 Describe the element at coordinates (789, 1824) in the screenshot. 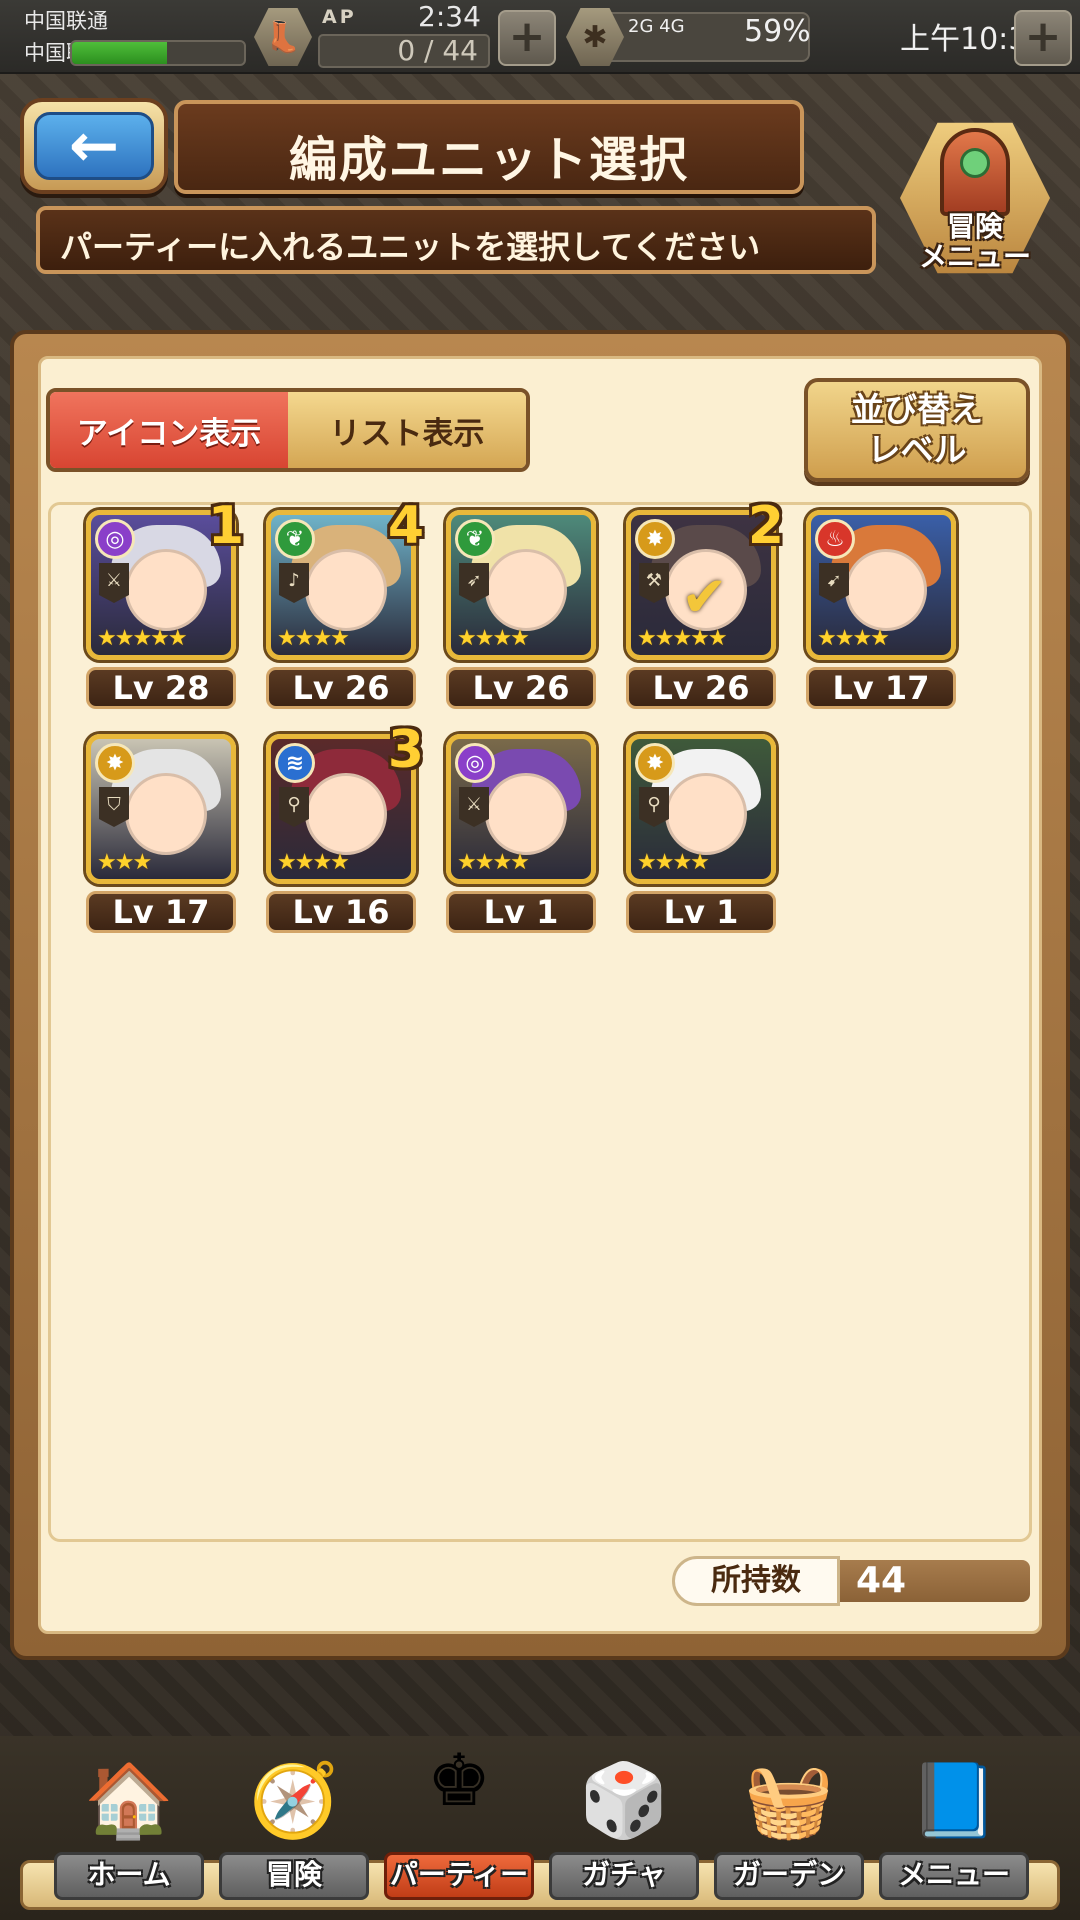

I see `nav-item: 🧺 ガーデン` at that location.